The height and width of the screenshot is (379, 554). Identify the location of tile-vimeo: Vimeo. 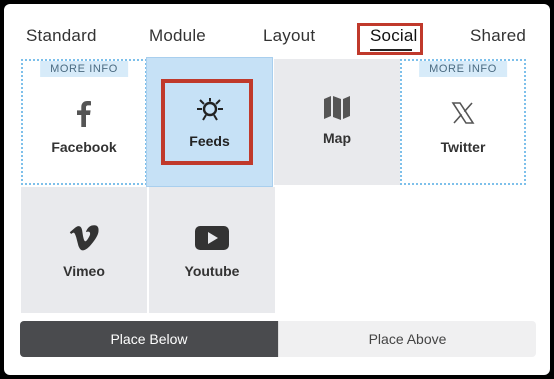
(84, 250).